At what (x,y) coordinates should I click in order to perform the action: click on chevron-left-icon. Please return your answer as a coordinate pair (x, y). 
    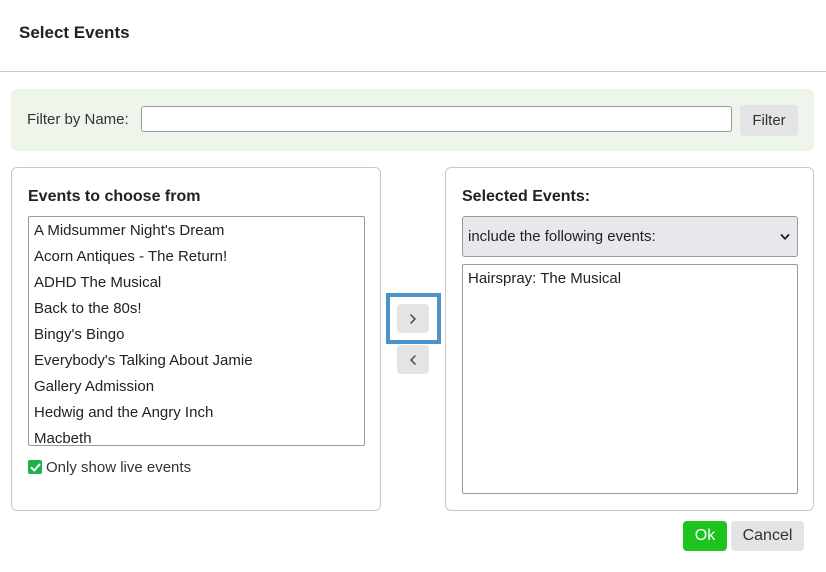
    Looking at the image, I should click on (413, 359).